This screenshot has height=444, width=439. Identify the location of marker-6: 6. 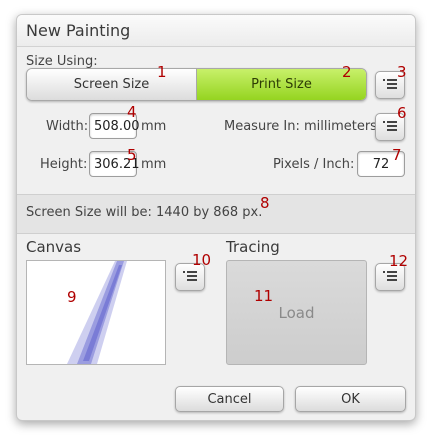
(402, 113).